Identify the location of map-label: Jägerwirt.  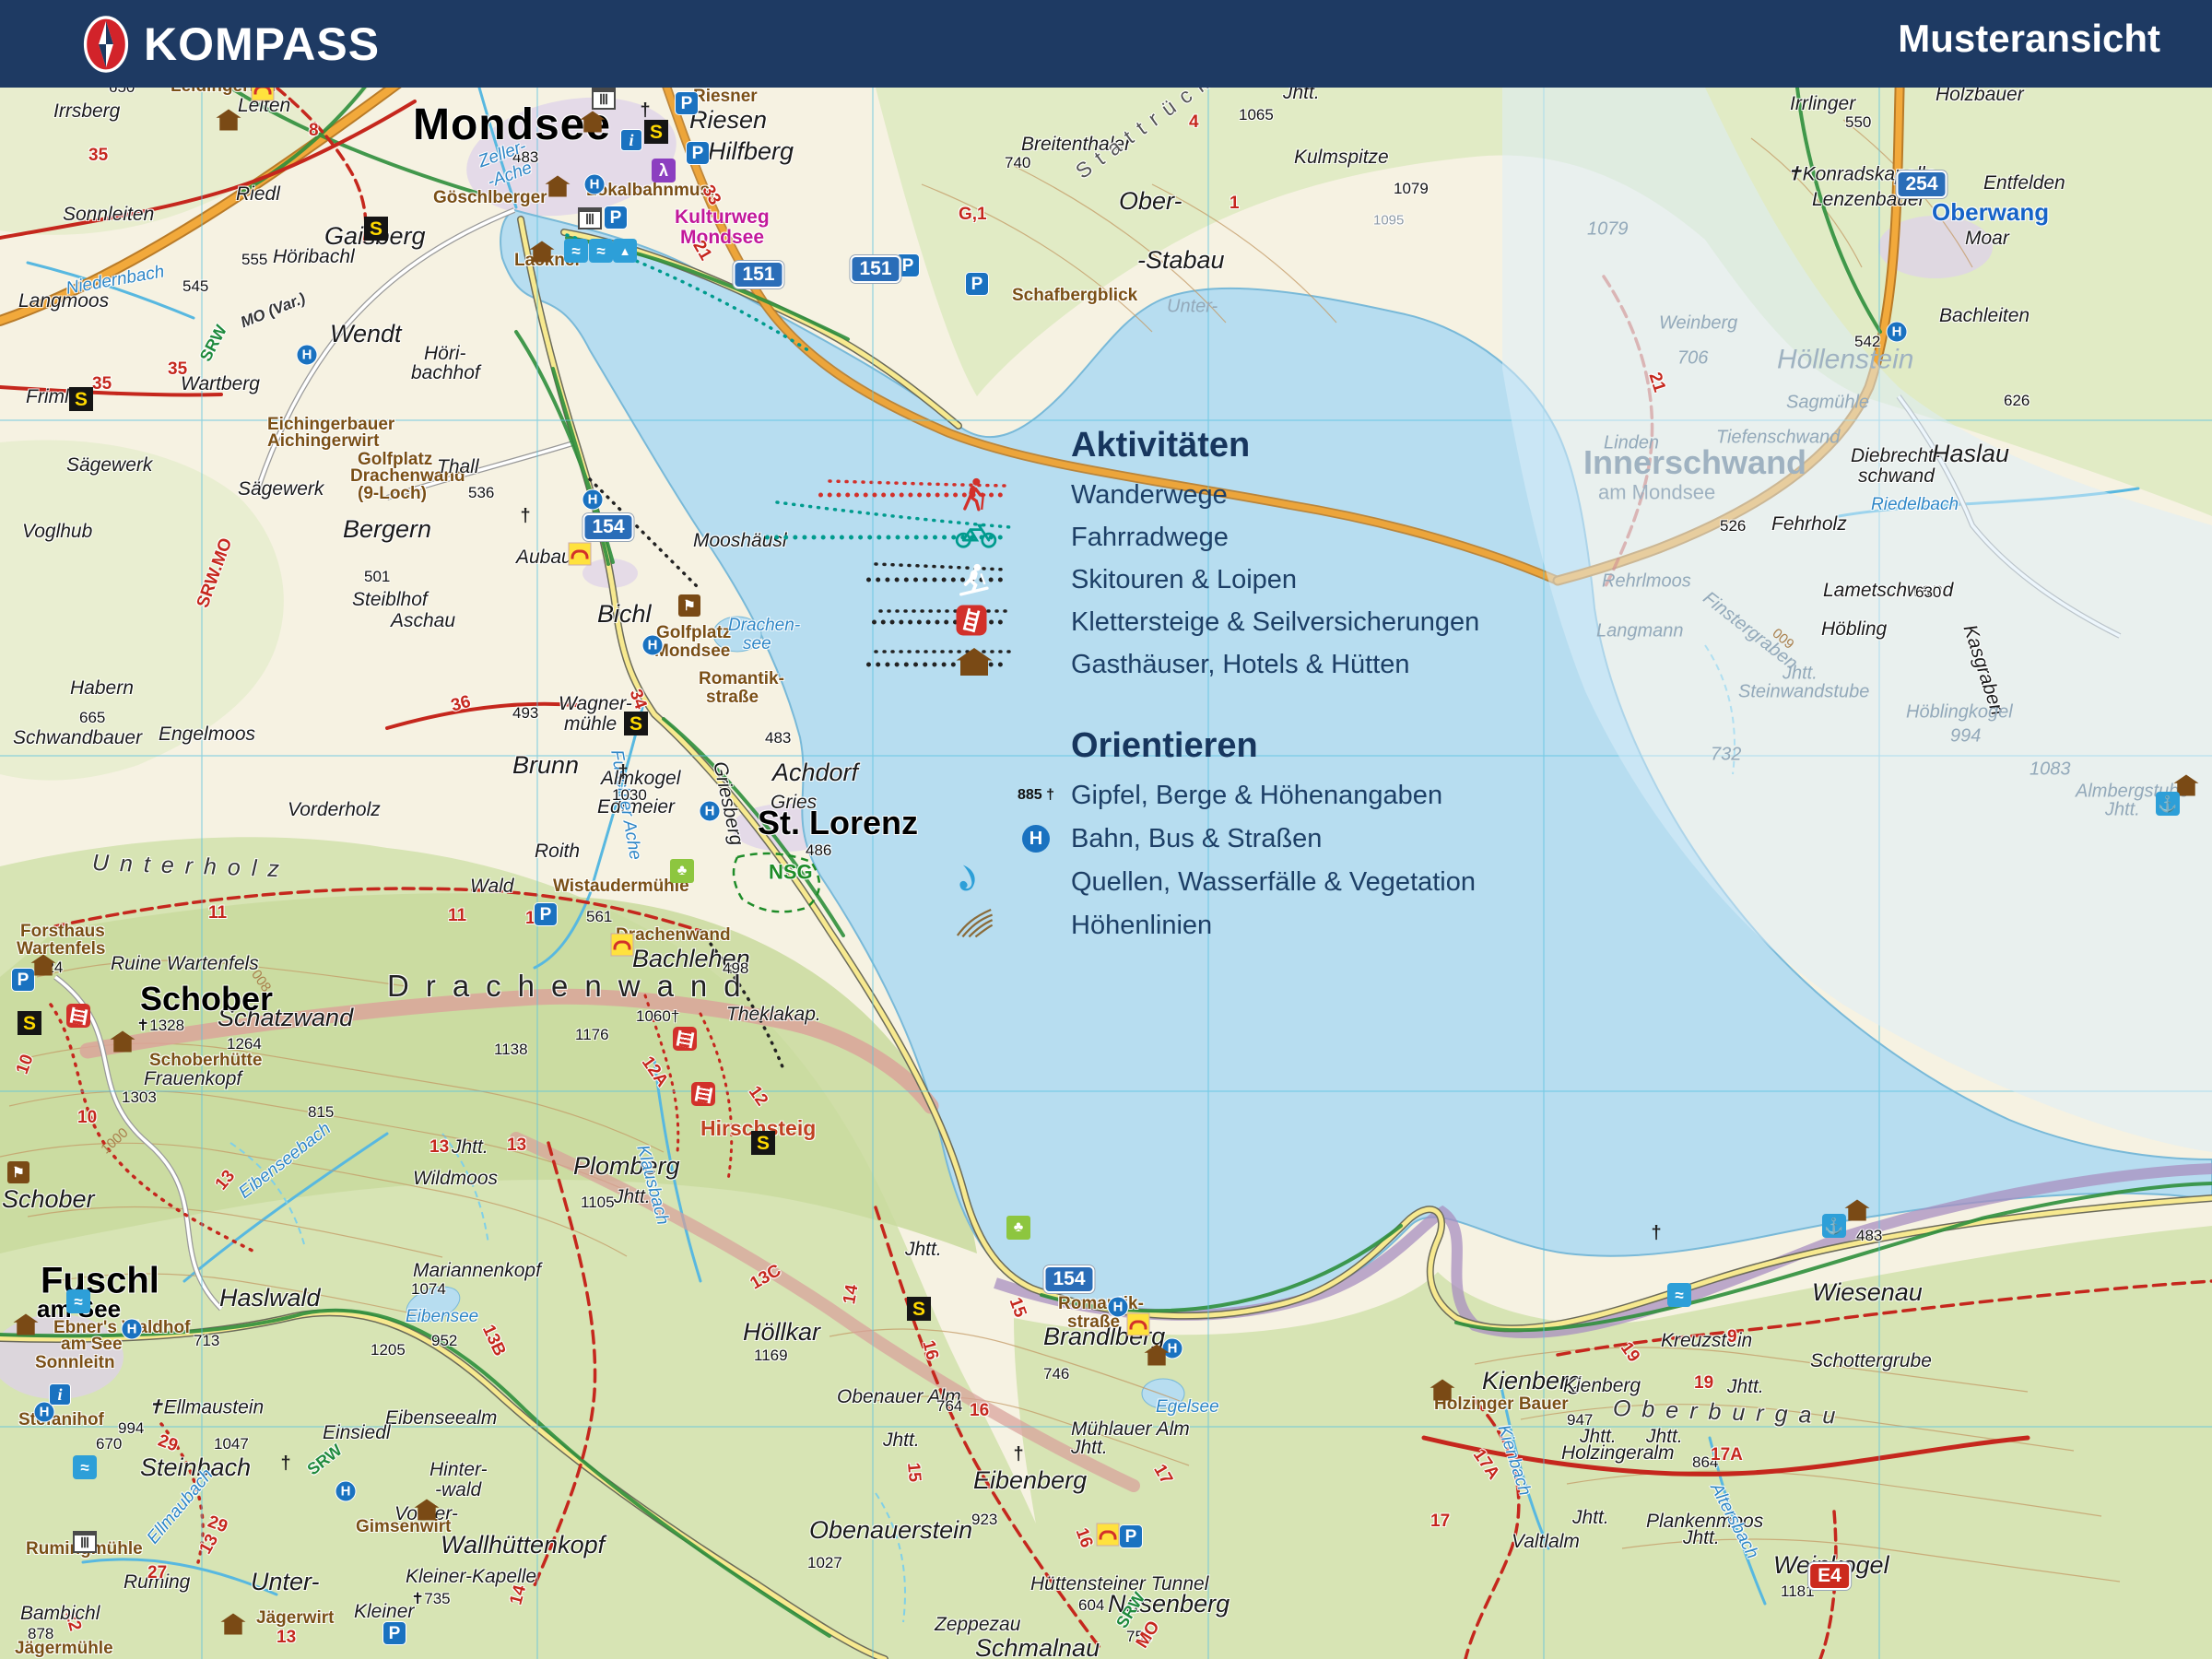
(295, 1617).